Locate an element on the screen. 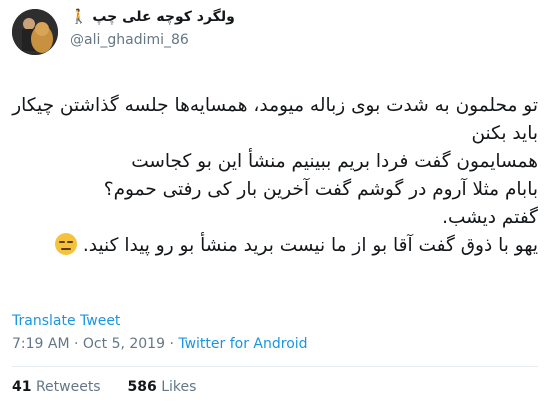  divider is located at coordinates (275, 366).